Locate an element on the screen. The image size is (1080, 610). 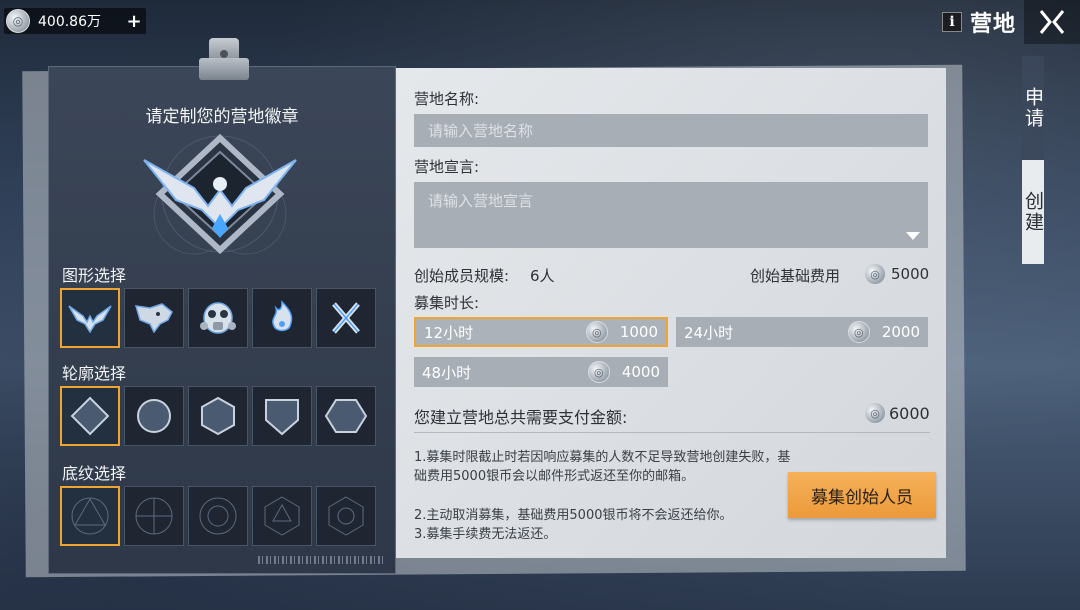
outline-section-label: 轮廓选择 is located at coordinates (94, 373).